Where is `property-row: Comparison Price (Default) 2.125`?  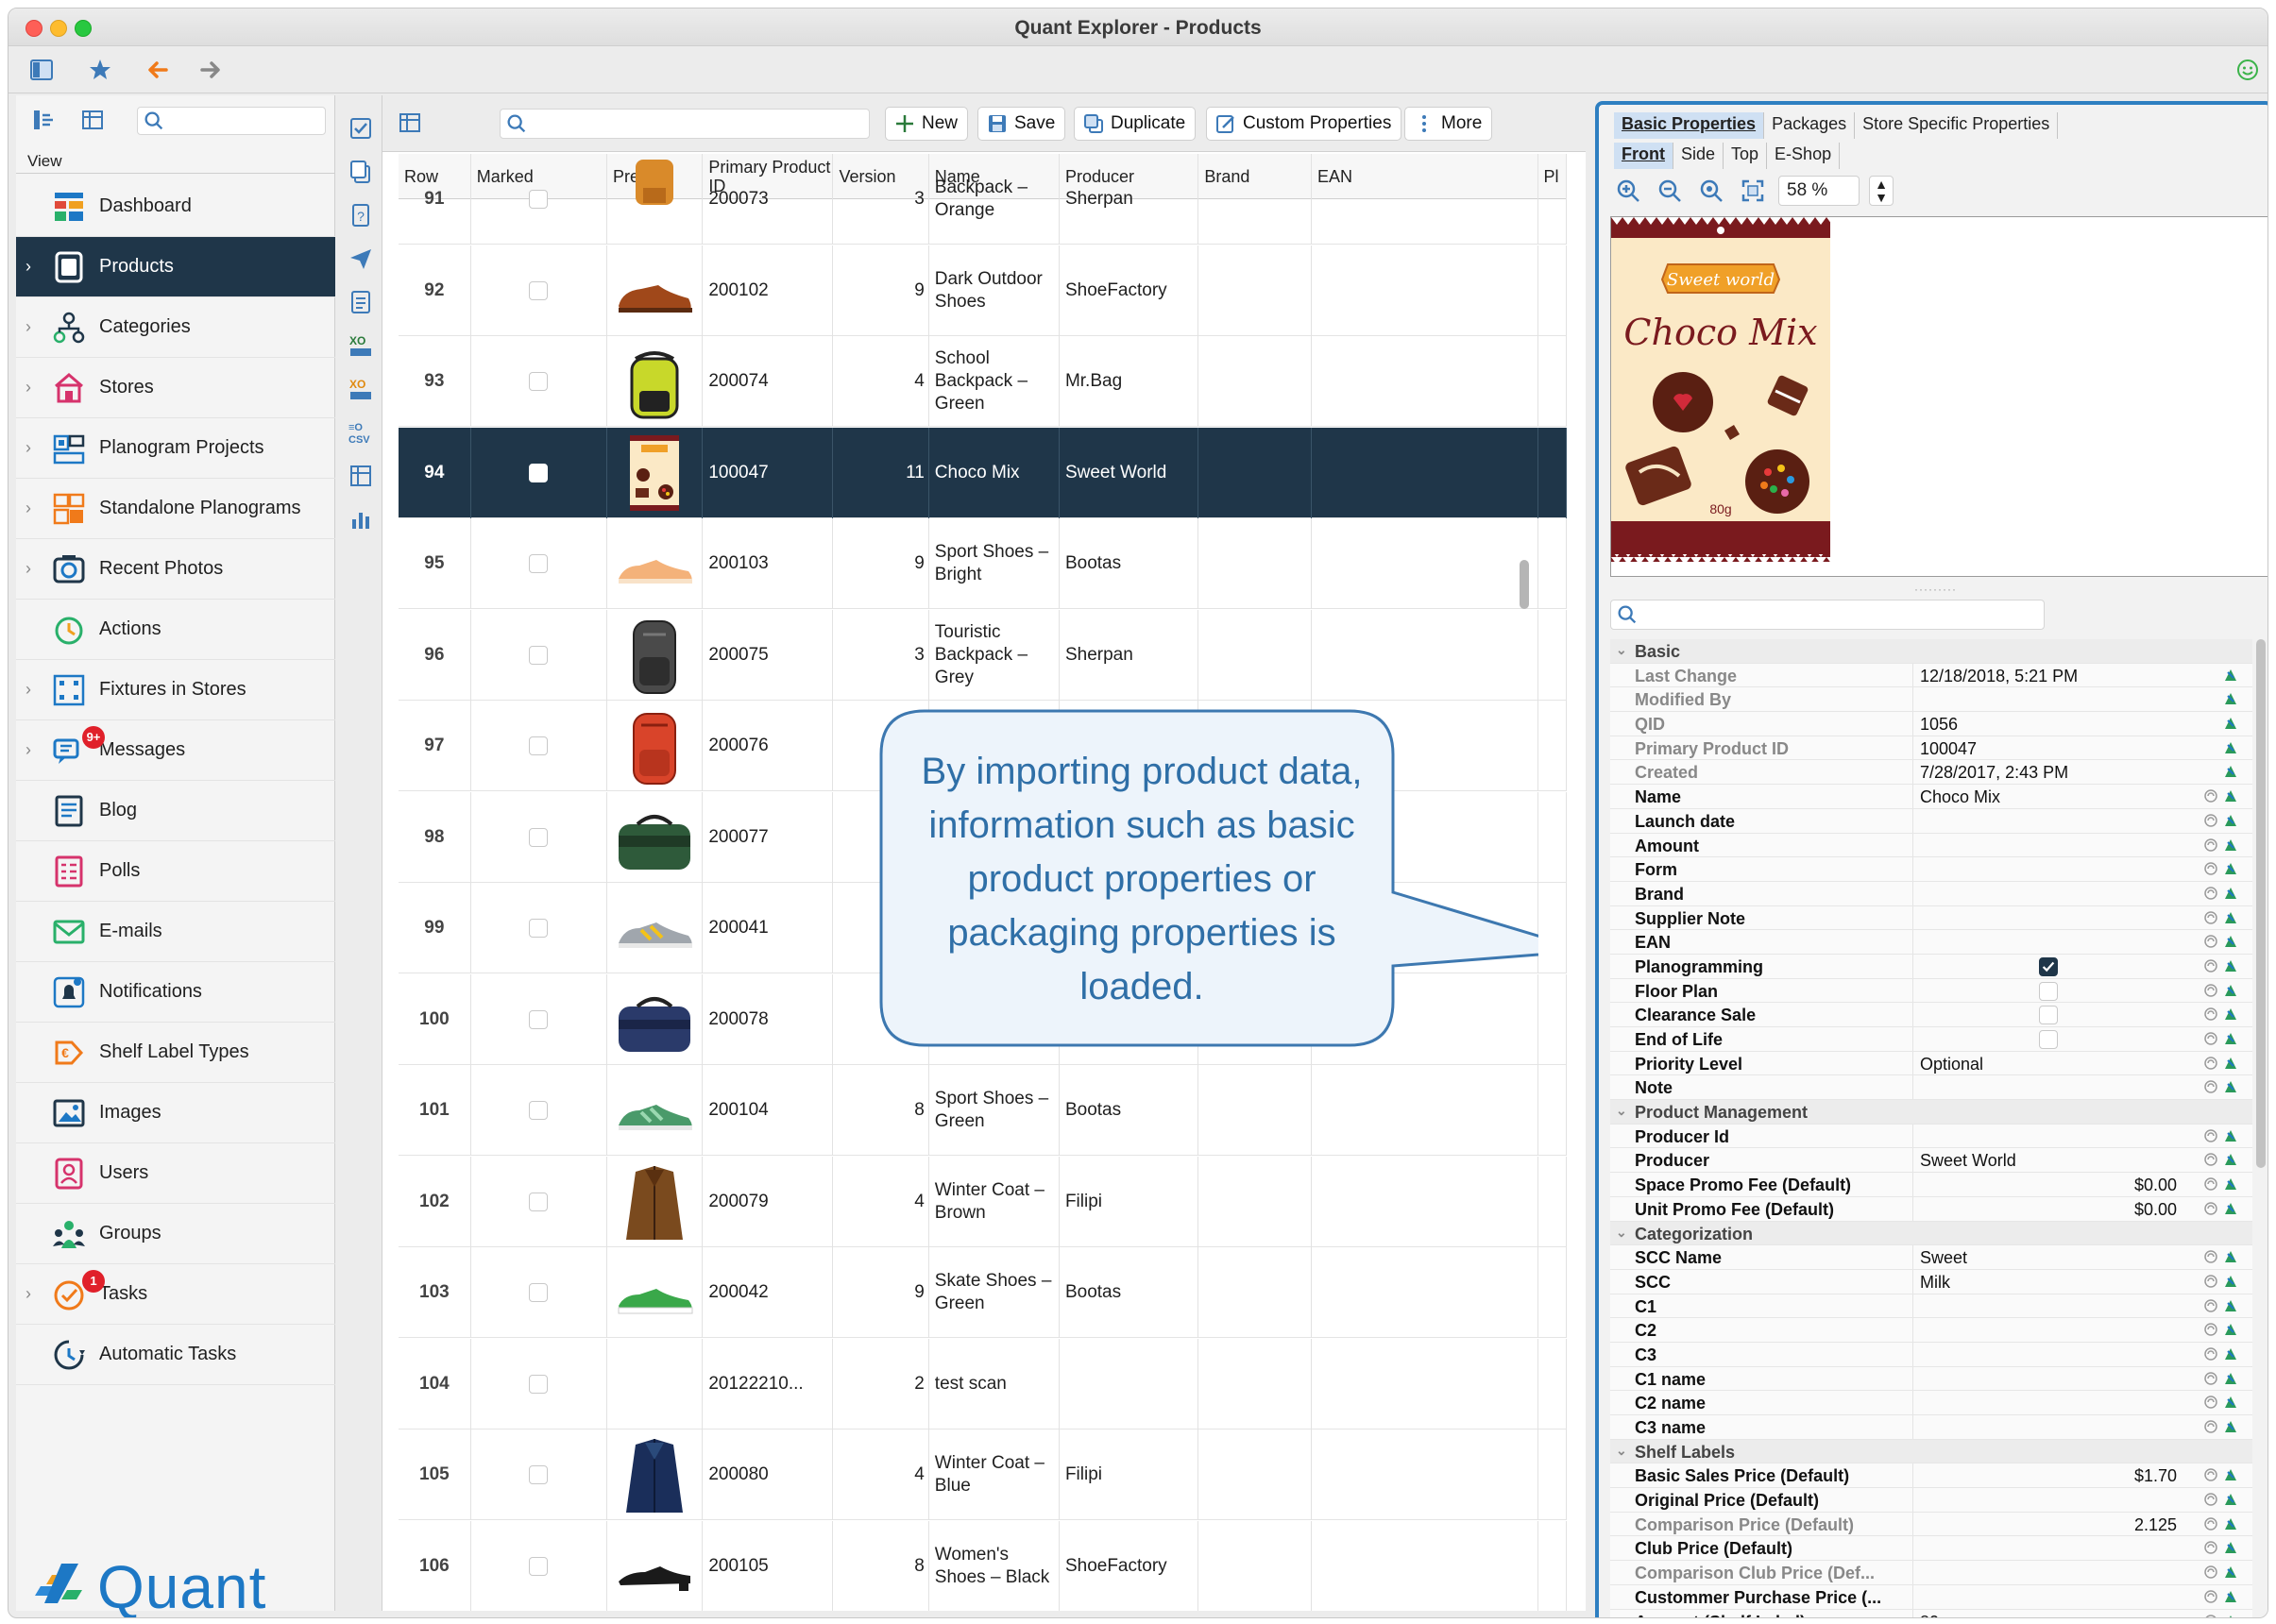 property-row: Comparison Price (Default) 2.125 is located at coordinates (1931, 1524).